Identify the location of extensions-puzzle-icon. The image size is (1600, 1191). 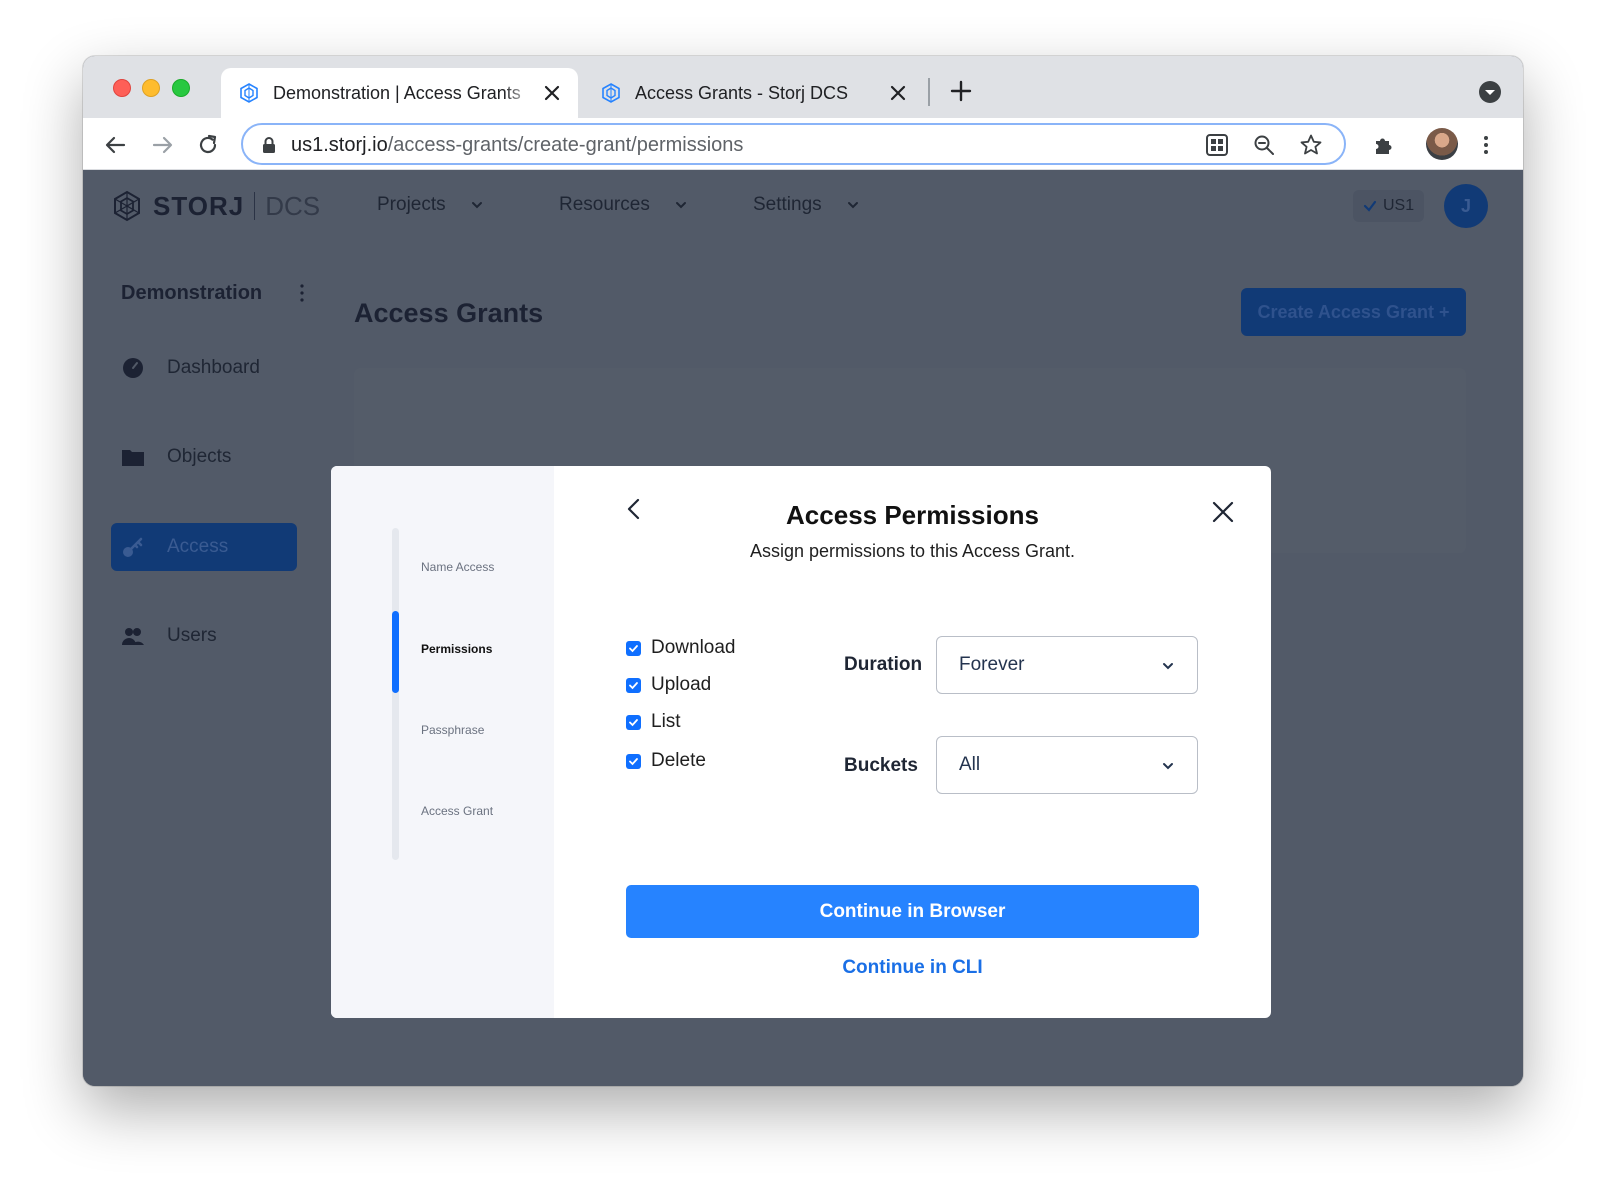
(1384, 145).